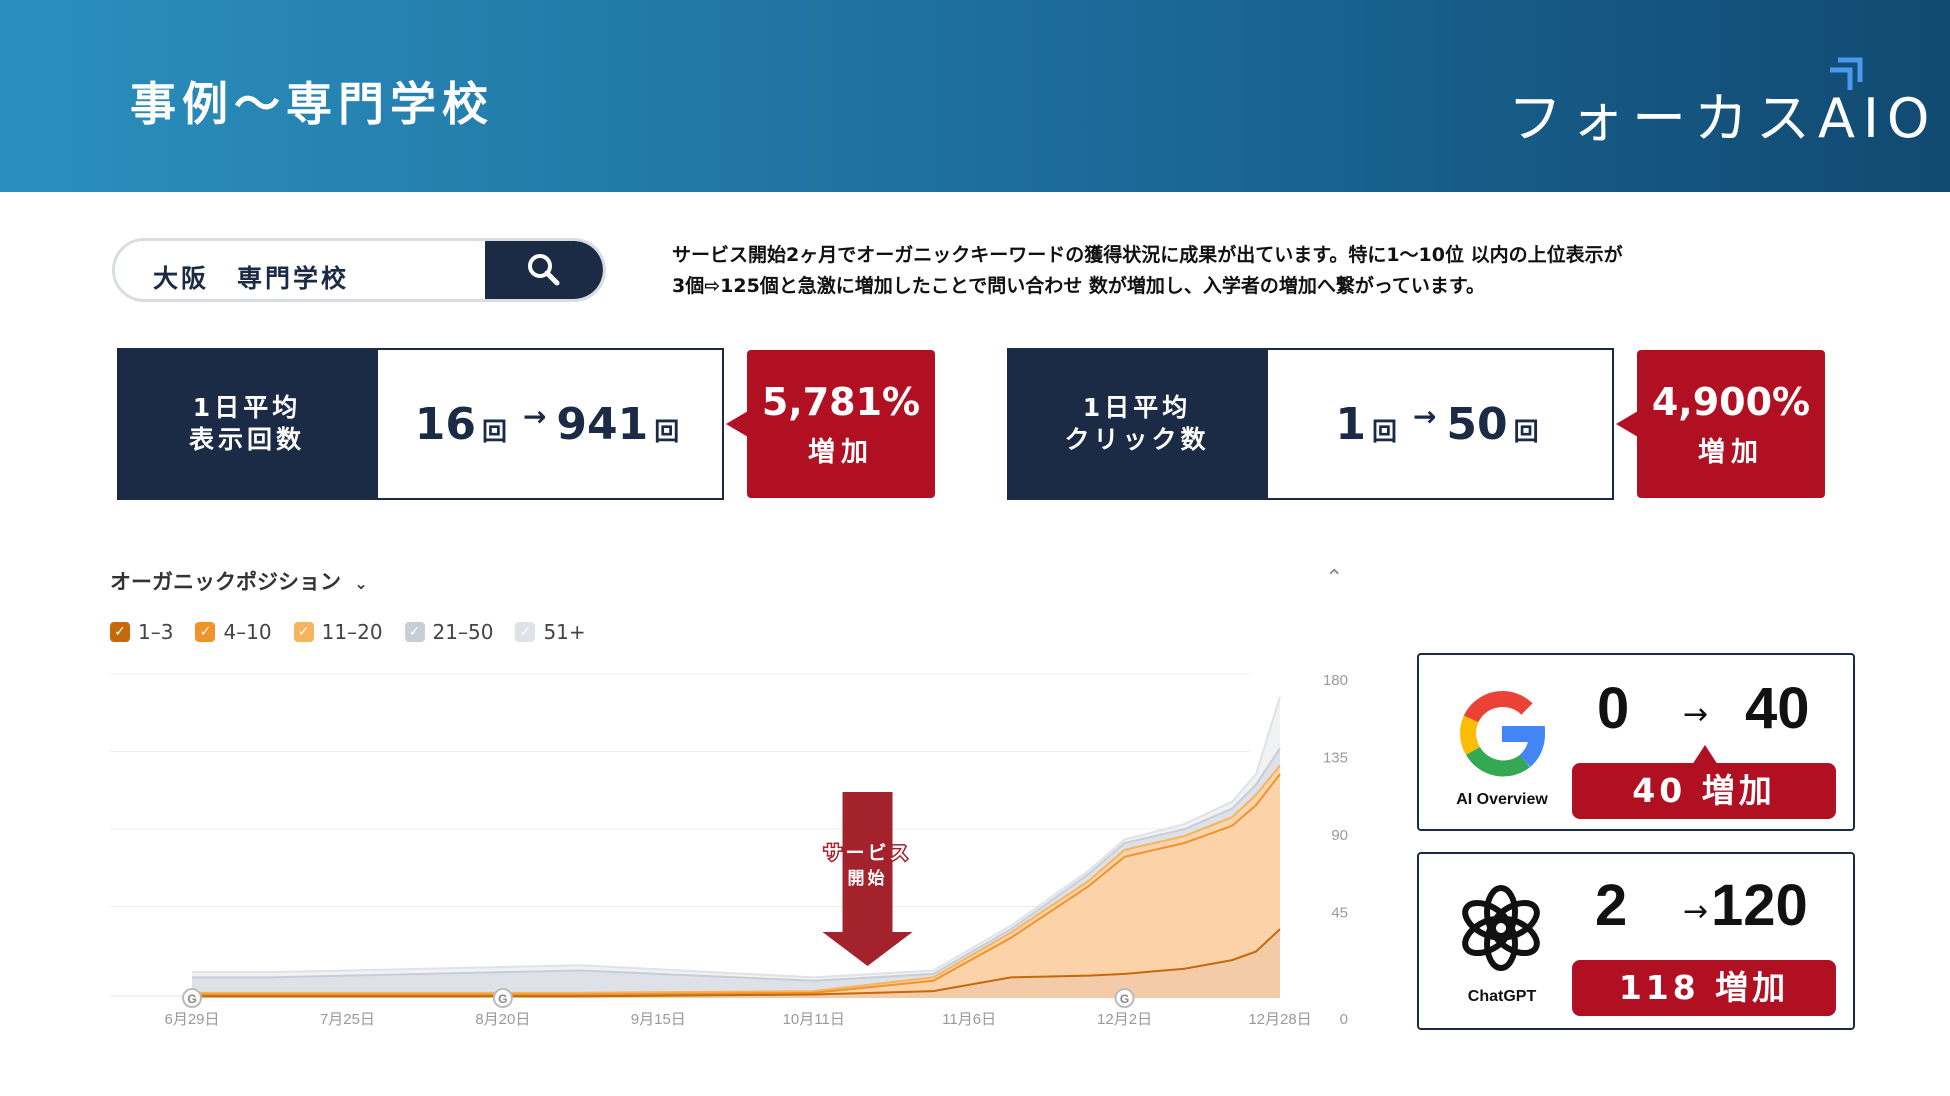 The width and height of the screenshot is (1950, 1096). What do you see at coordinates (1731, 402) in the screenshot?
I see `kpi-clicks-pct: 4,900%` at bounding box center [1731, 402].